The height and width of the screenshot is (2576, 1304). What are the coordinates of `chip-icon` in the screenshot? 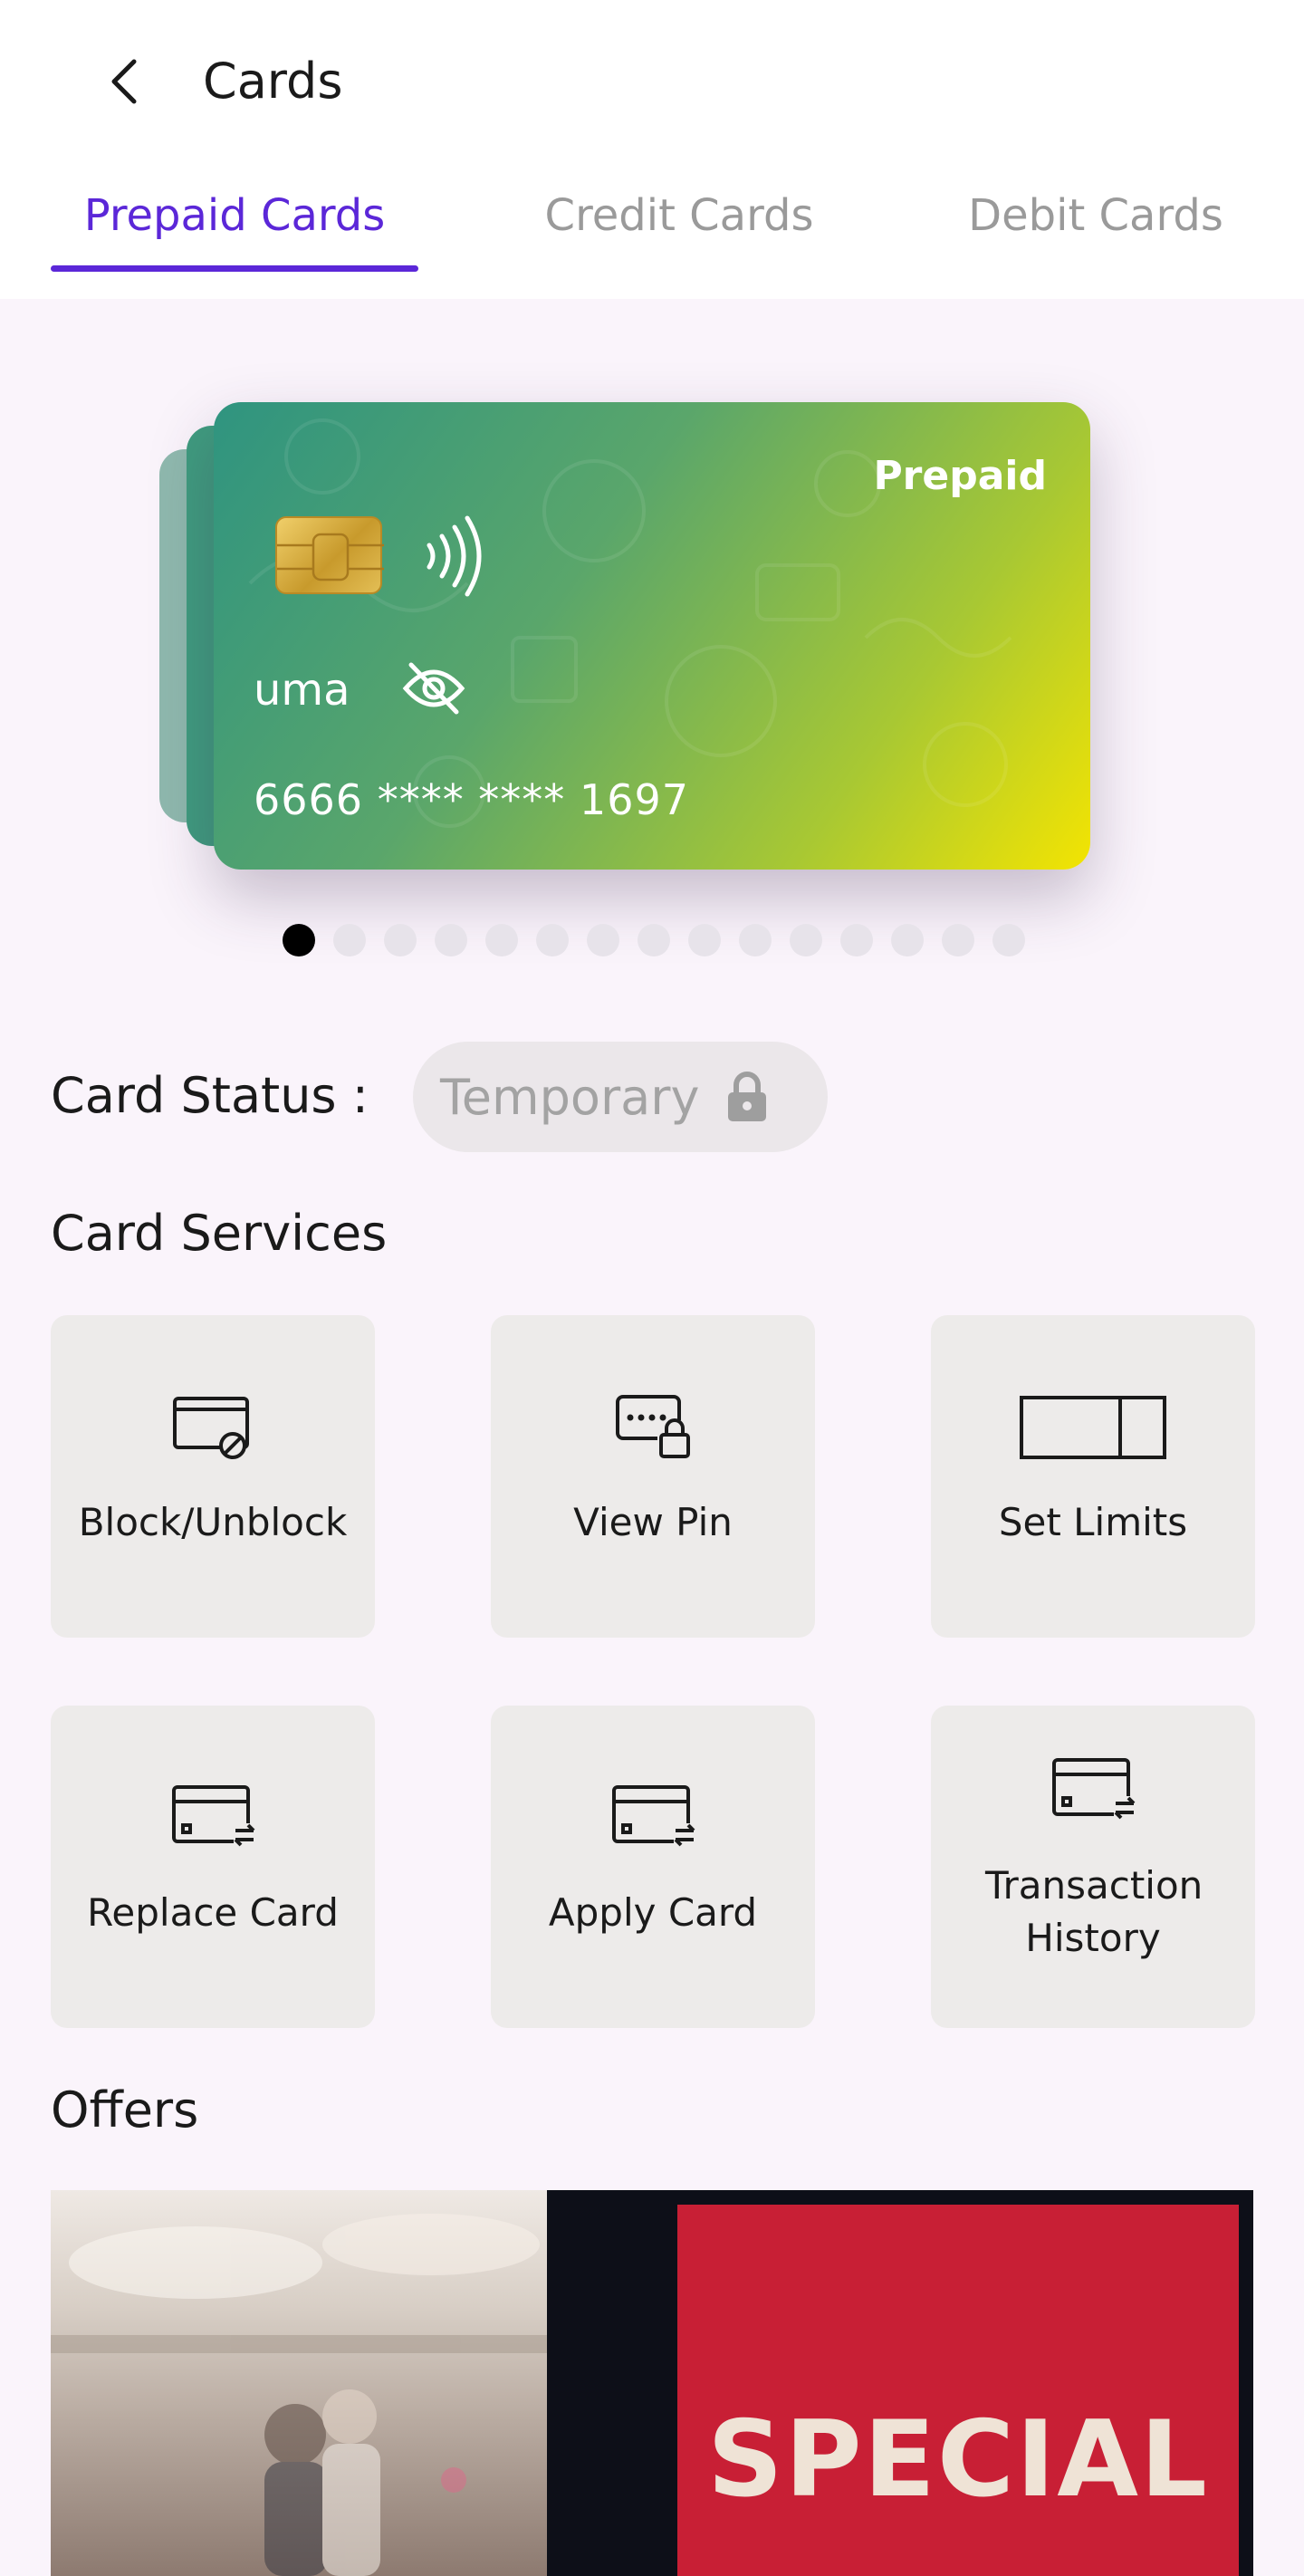 It's located at (329, 555).